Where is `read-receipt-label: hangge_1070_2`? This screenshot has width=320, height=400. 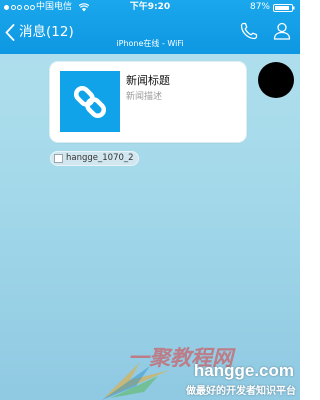
read-receipt-label: hangge_1070_2 is located at coordinates (100, 158).